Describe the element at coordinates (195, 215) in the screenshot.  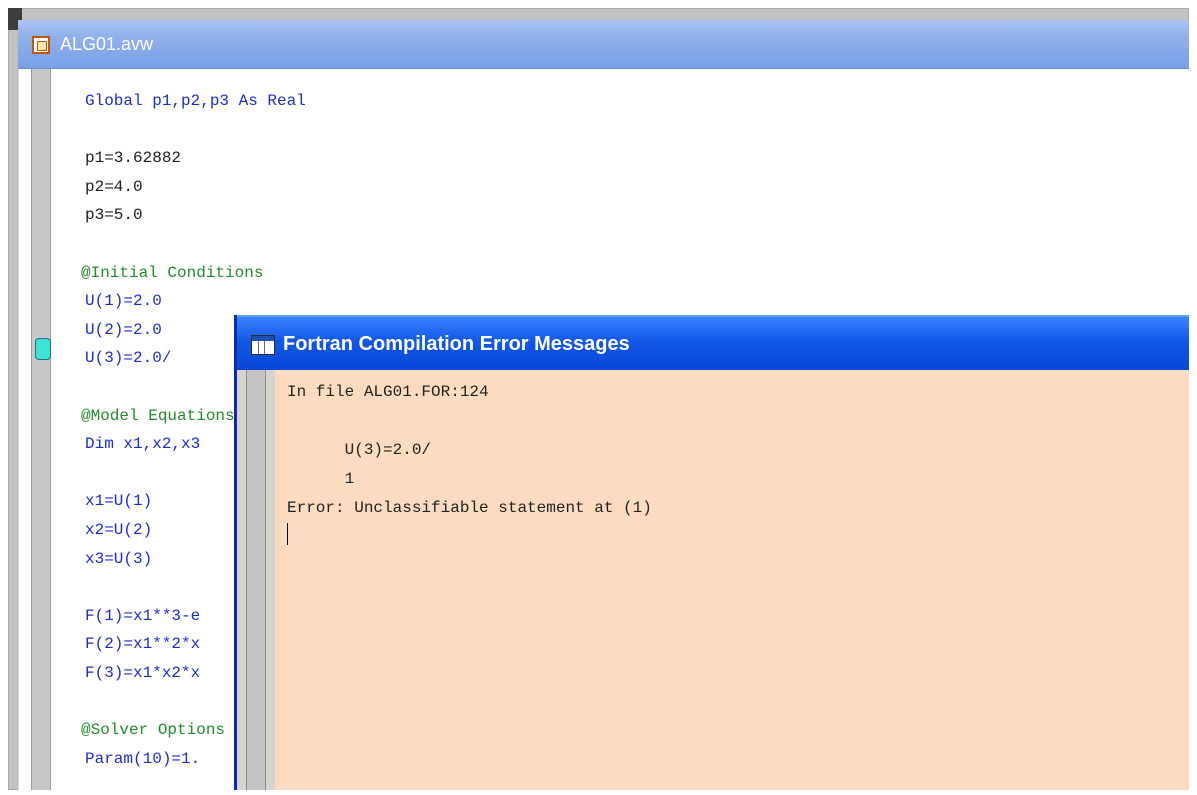
I see `code-line: p3=5.0` at that location.